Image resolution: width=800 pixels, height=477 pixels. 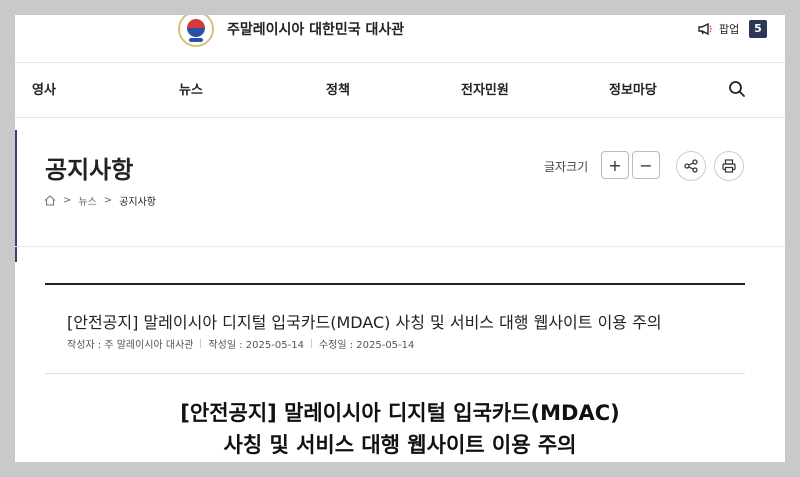 What do you see at coordinates (256, 345) in the screenshot?
I see `post-created-date: 작성일 : 2025-05-14` at bounding box center [256, 345].